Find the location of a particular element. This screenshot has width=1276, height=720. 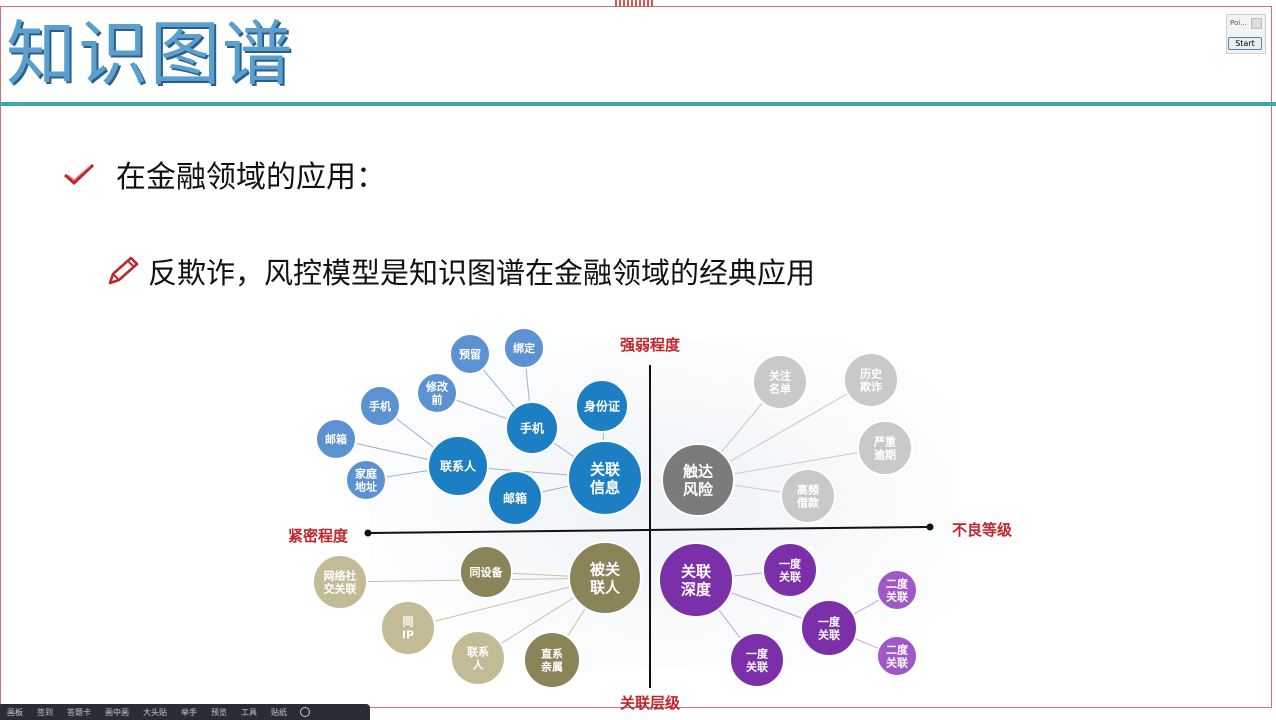

live-class-toolbar: 画板 签到 答题卡 画中画 大头贴 举手 预览 工具 贴纸 is located at coordinates (185, 712).